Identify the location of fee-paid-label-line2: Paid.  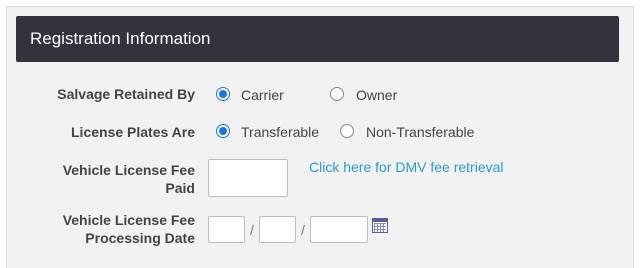
(180, 188).